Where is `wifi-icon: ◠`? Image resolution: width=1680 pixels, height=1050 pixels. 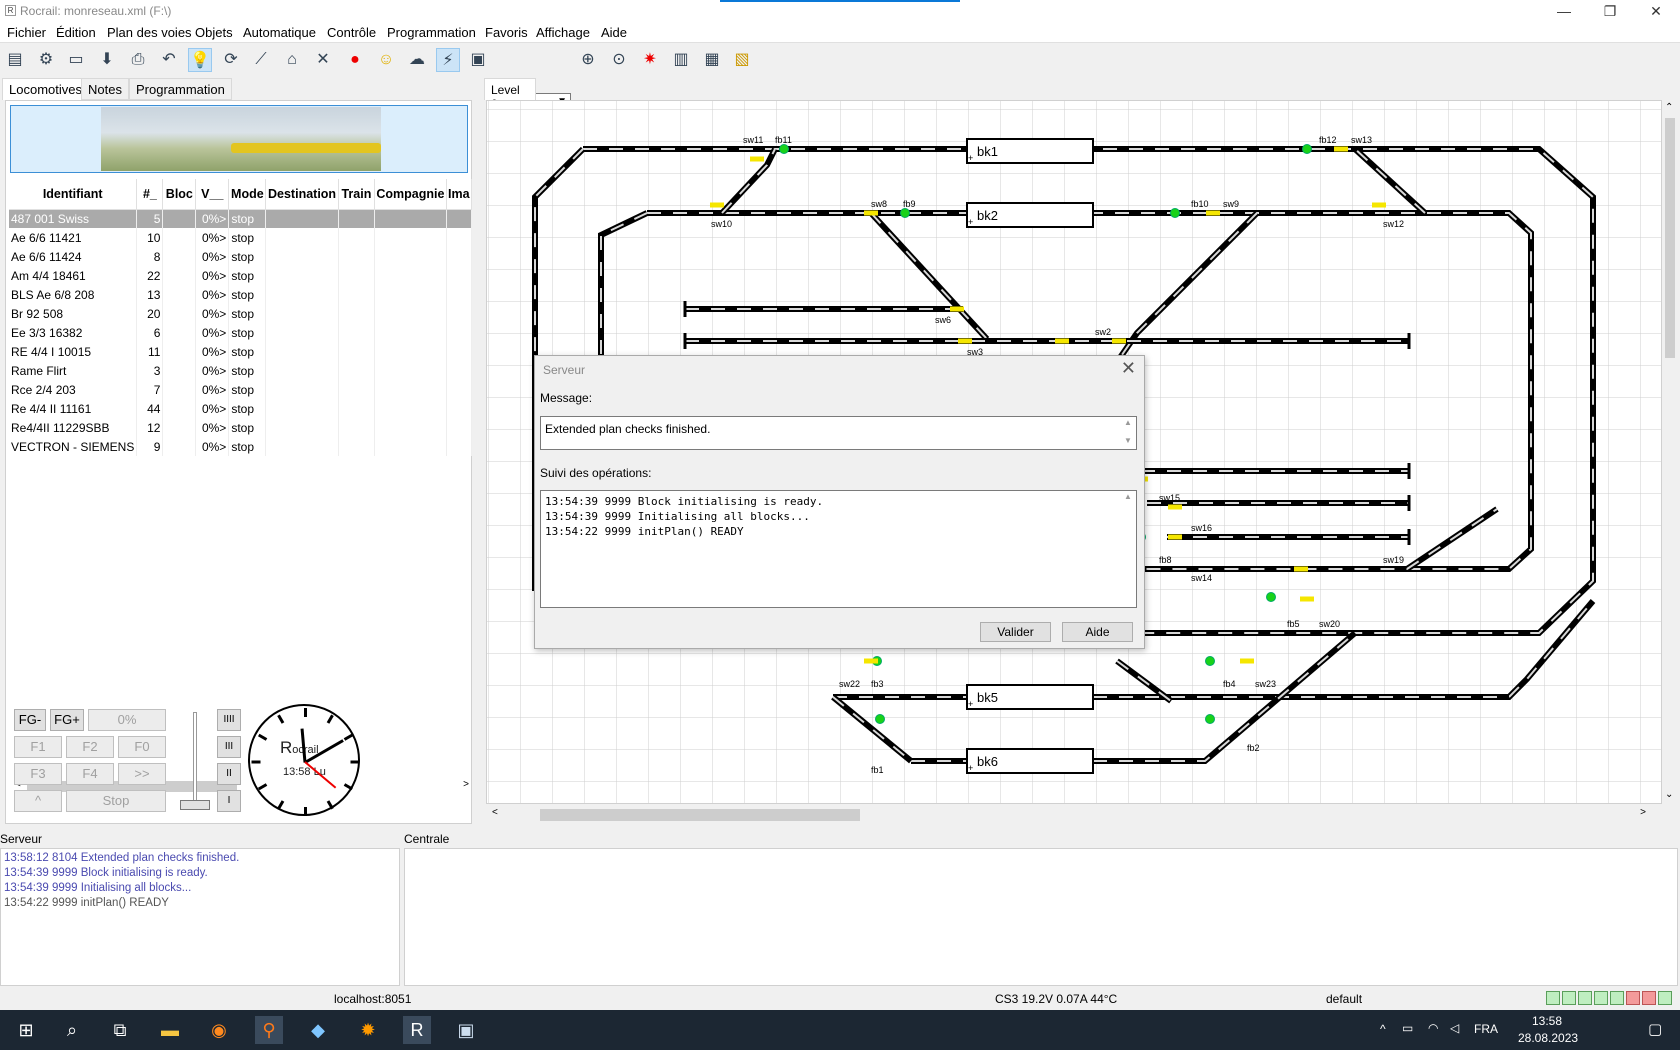
wifi-icon: ◠ is located at coordinates (1433, 1028).